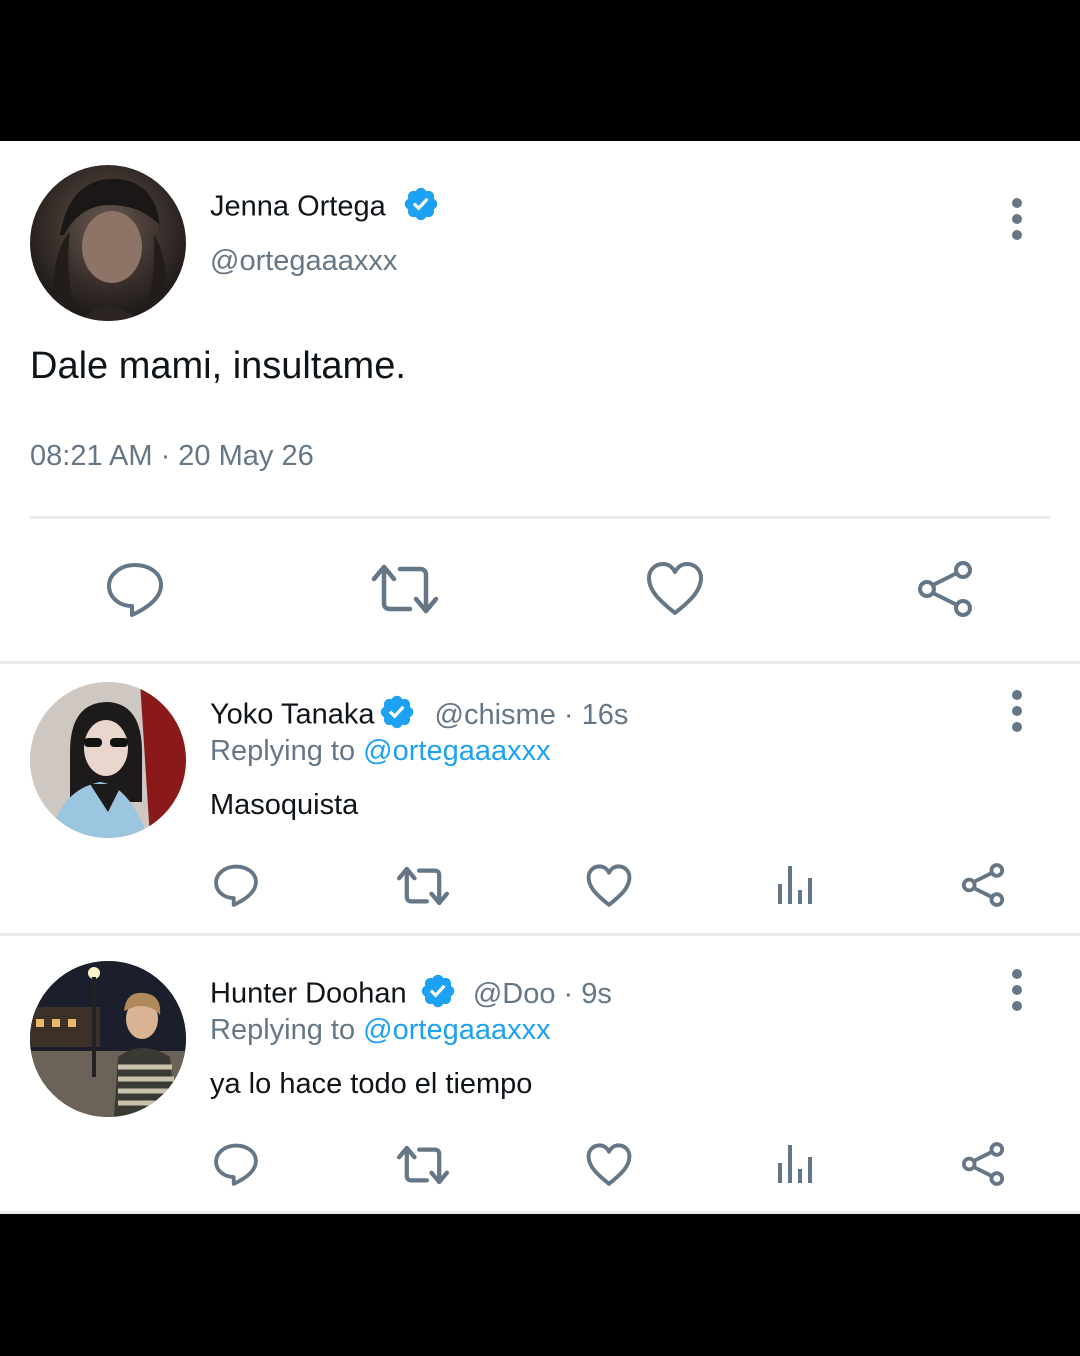 Image resolution: width=1080 pixels, height=1356 pixels. What do you see at coordinates (542, 994) in the screenshot?
I see `handle-and-time: @Doo · 9s` at bounding box center [542, 994].